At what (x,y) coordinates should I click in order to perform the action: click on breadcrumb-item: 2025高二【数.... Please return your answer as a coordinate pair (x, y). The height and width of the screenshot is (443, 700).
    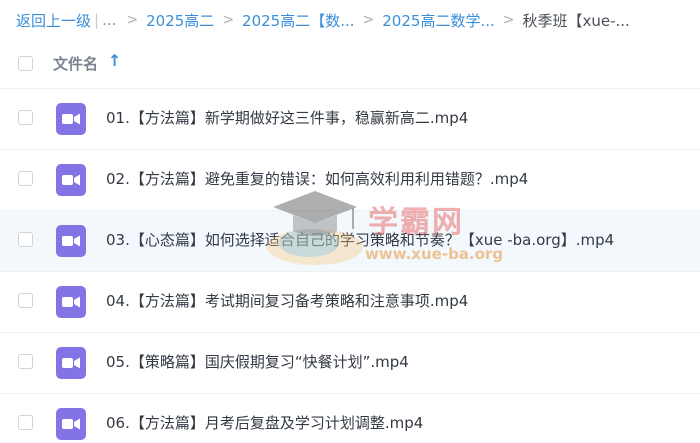
    Looking at the image, I should click on (298, 20).